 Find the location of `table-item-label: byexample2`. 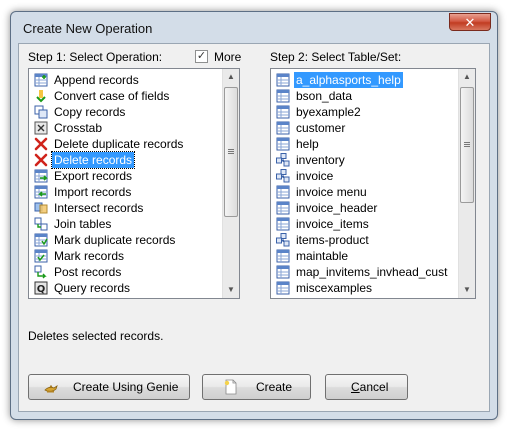

table-item-label: byexample2 is located at coordinates (328, 112).